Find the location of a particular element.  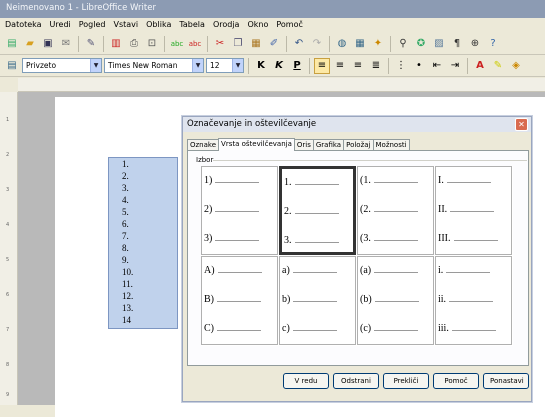

highlighting-icon: ✎ is located at coordinates (498, 66).